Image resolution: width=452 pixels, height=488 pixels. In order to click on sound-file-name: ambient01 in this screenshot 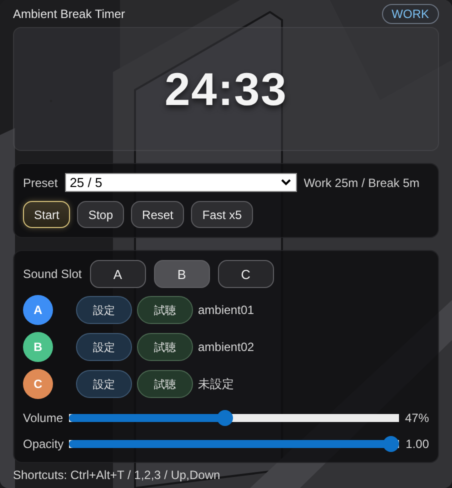, I will do `click(226, 310)`.